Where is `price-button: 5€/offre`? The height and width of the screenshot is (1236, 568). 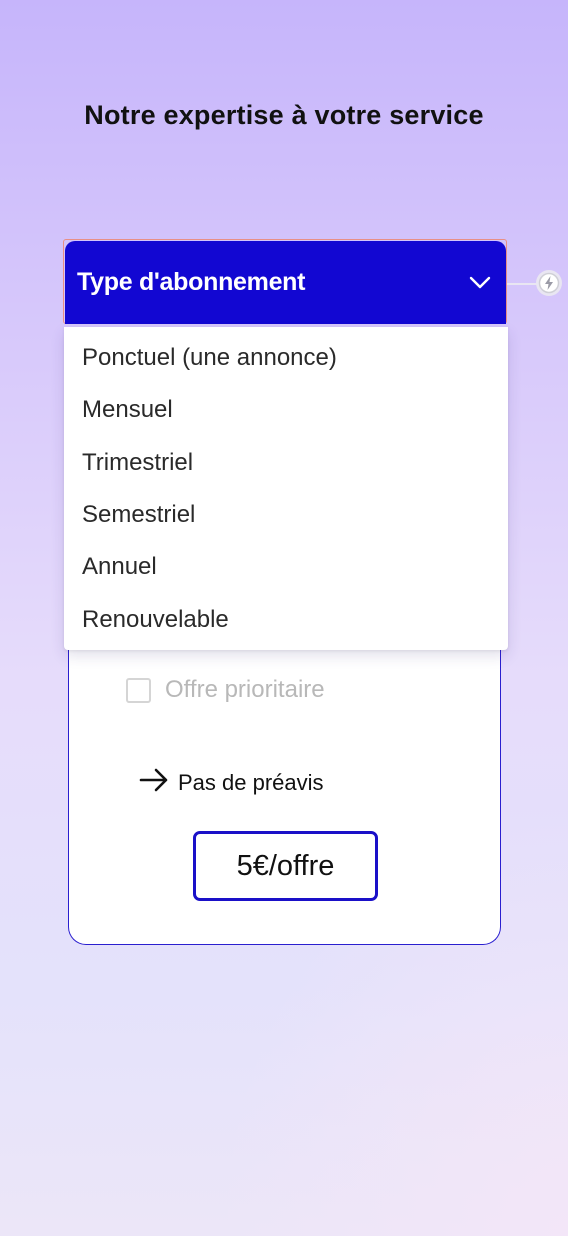 price-button: 5€/offre is located at coordinates (285, 866).